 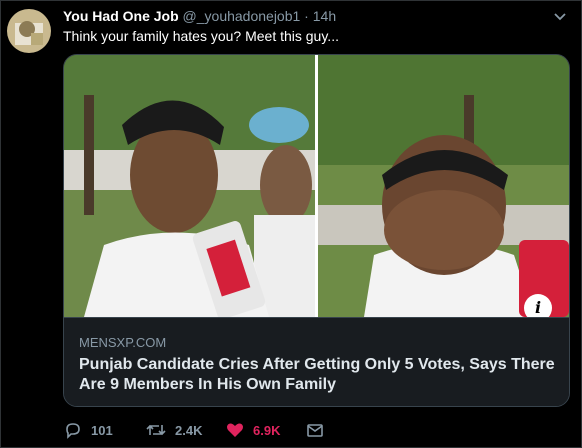 What do you see at coordinates (73, 431) in the screenshot?
I see `reply-icon` at bounding box center [73, 431].